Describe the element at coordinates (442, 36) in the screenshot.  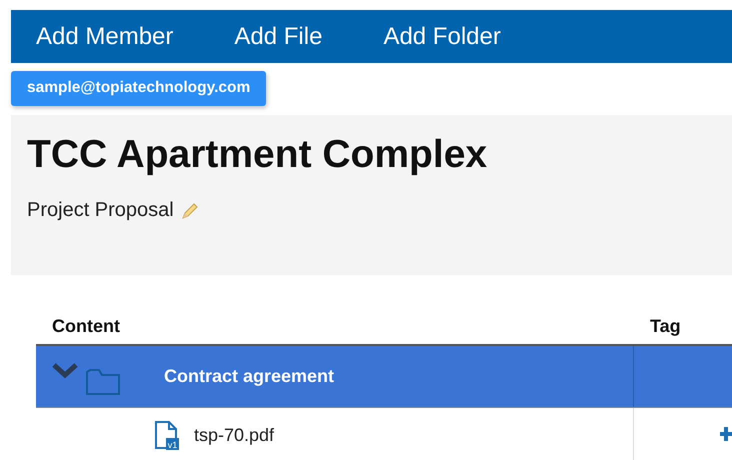
I see `toolbar-button: Add Folder` at that location.